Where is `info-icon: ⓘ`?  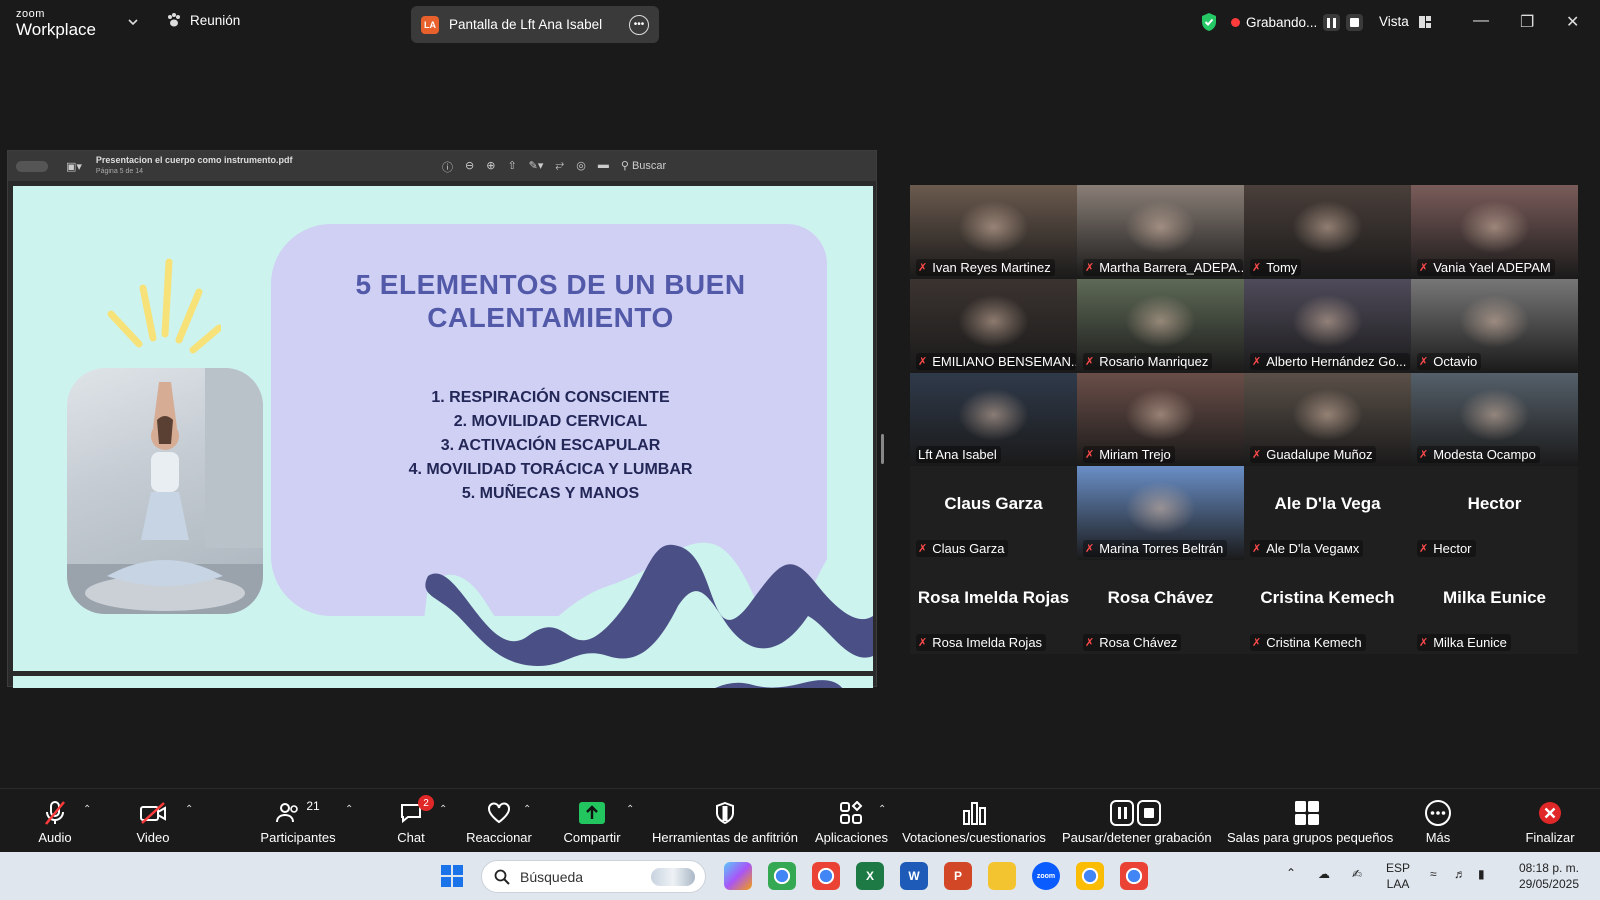 info-icon: ⓘ is located at coordinates (447, 167).